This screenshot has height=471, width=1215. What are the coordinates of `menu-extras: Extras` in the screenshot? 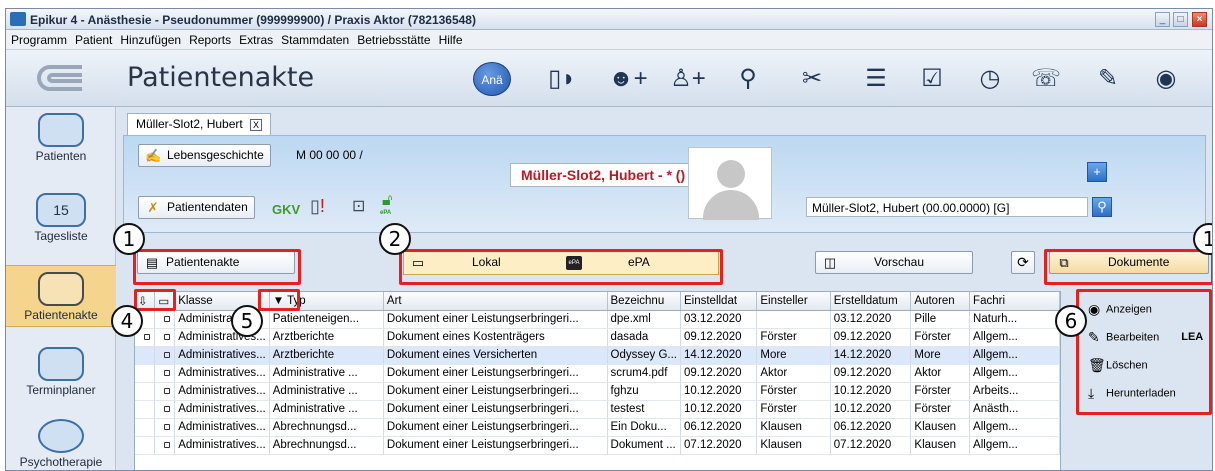 It's located at (255, 38).